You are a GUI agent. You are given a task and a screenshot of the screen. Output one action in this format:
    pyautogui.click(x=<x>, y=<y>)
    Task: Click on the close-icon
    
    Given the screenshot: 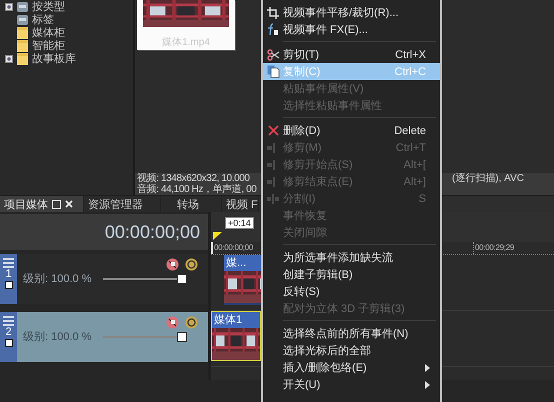 What is the action you would take?
    pyautogui.click(x=69, y=204)
    